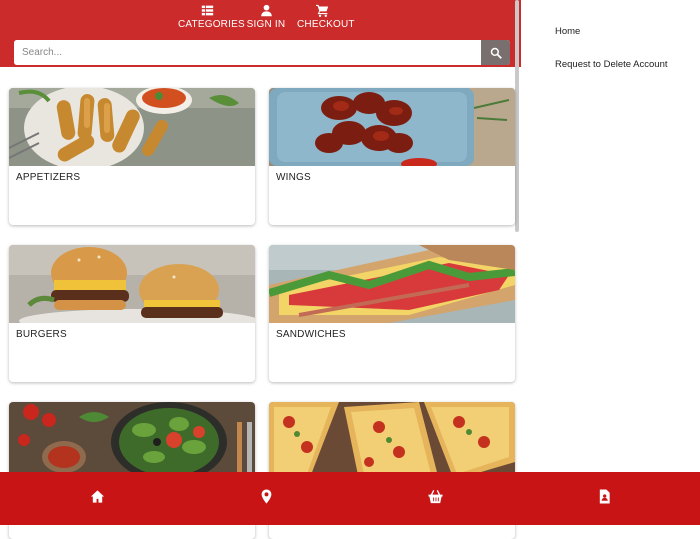 The height and width of the screenshot is (539, 700). I want to click on bottom-nav-home, so click(98, 497).